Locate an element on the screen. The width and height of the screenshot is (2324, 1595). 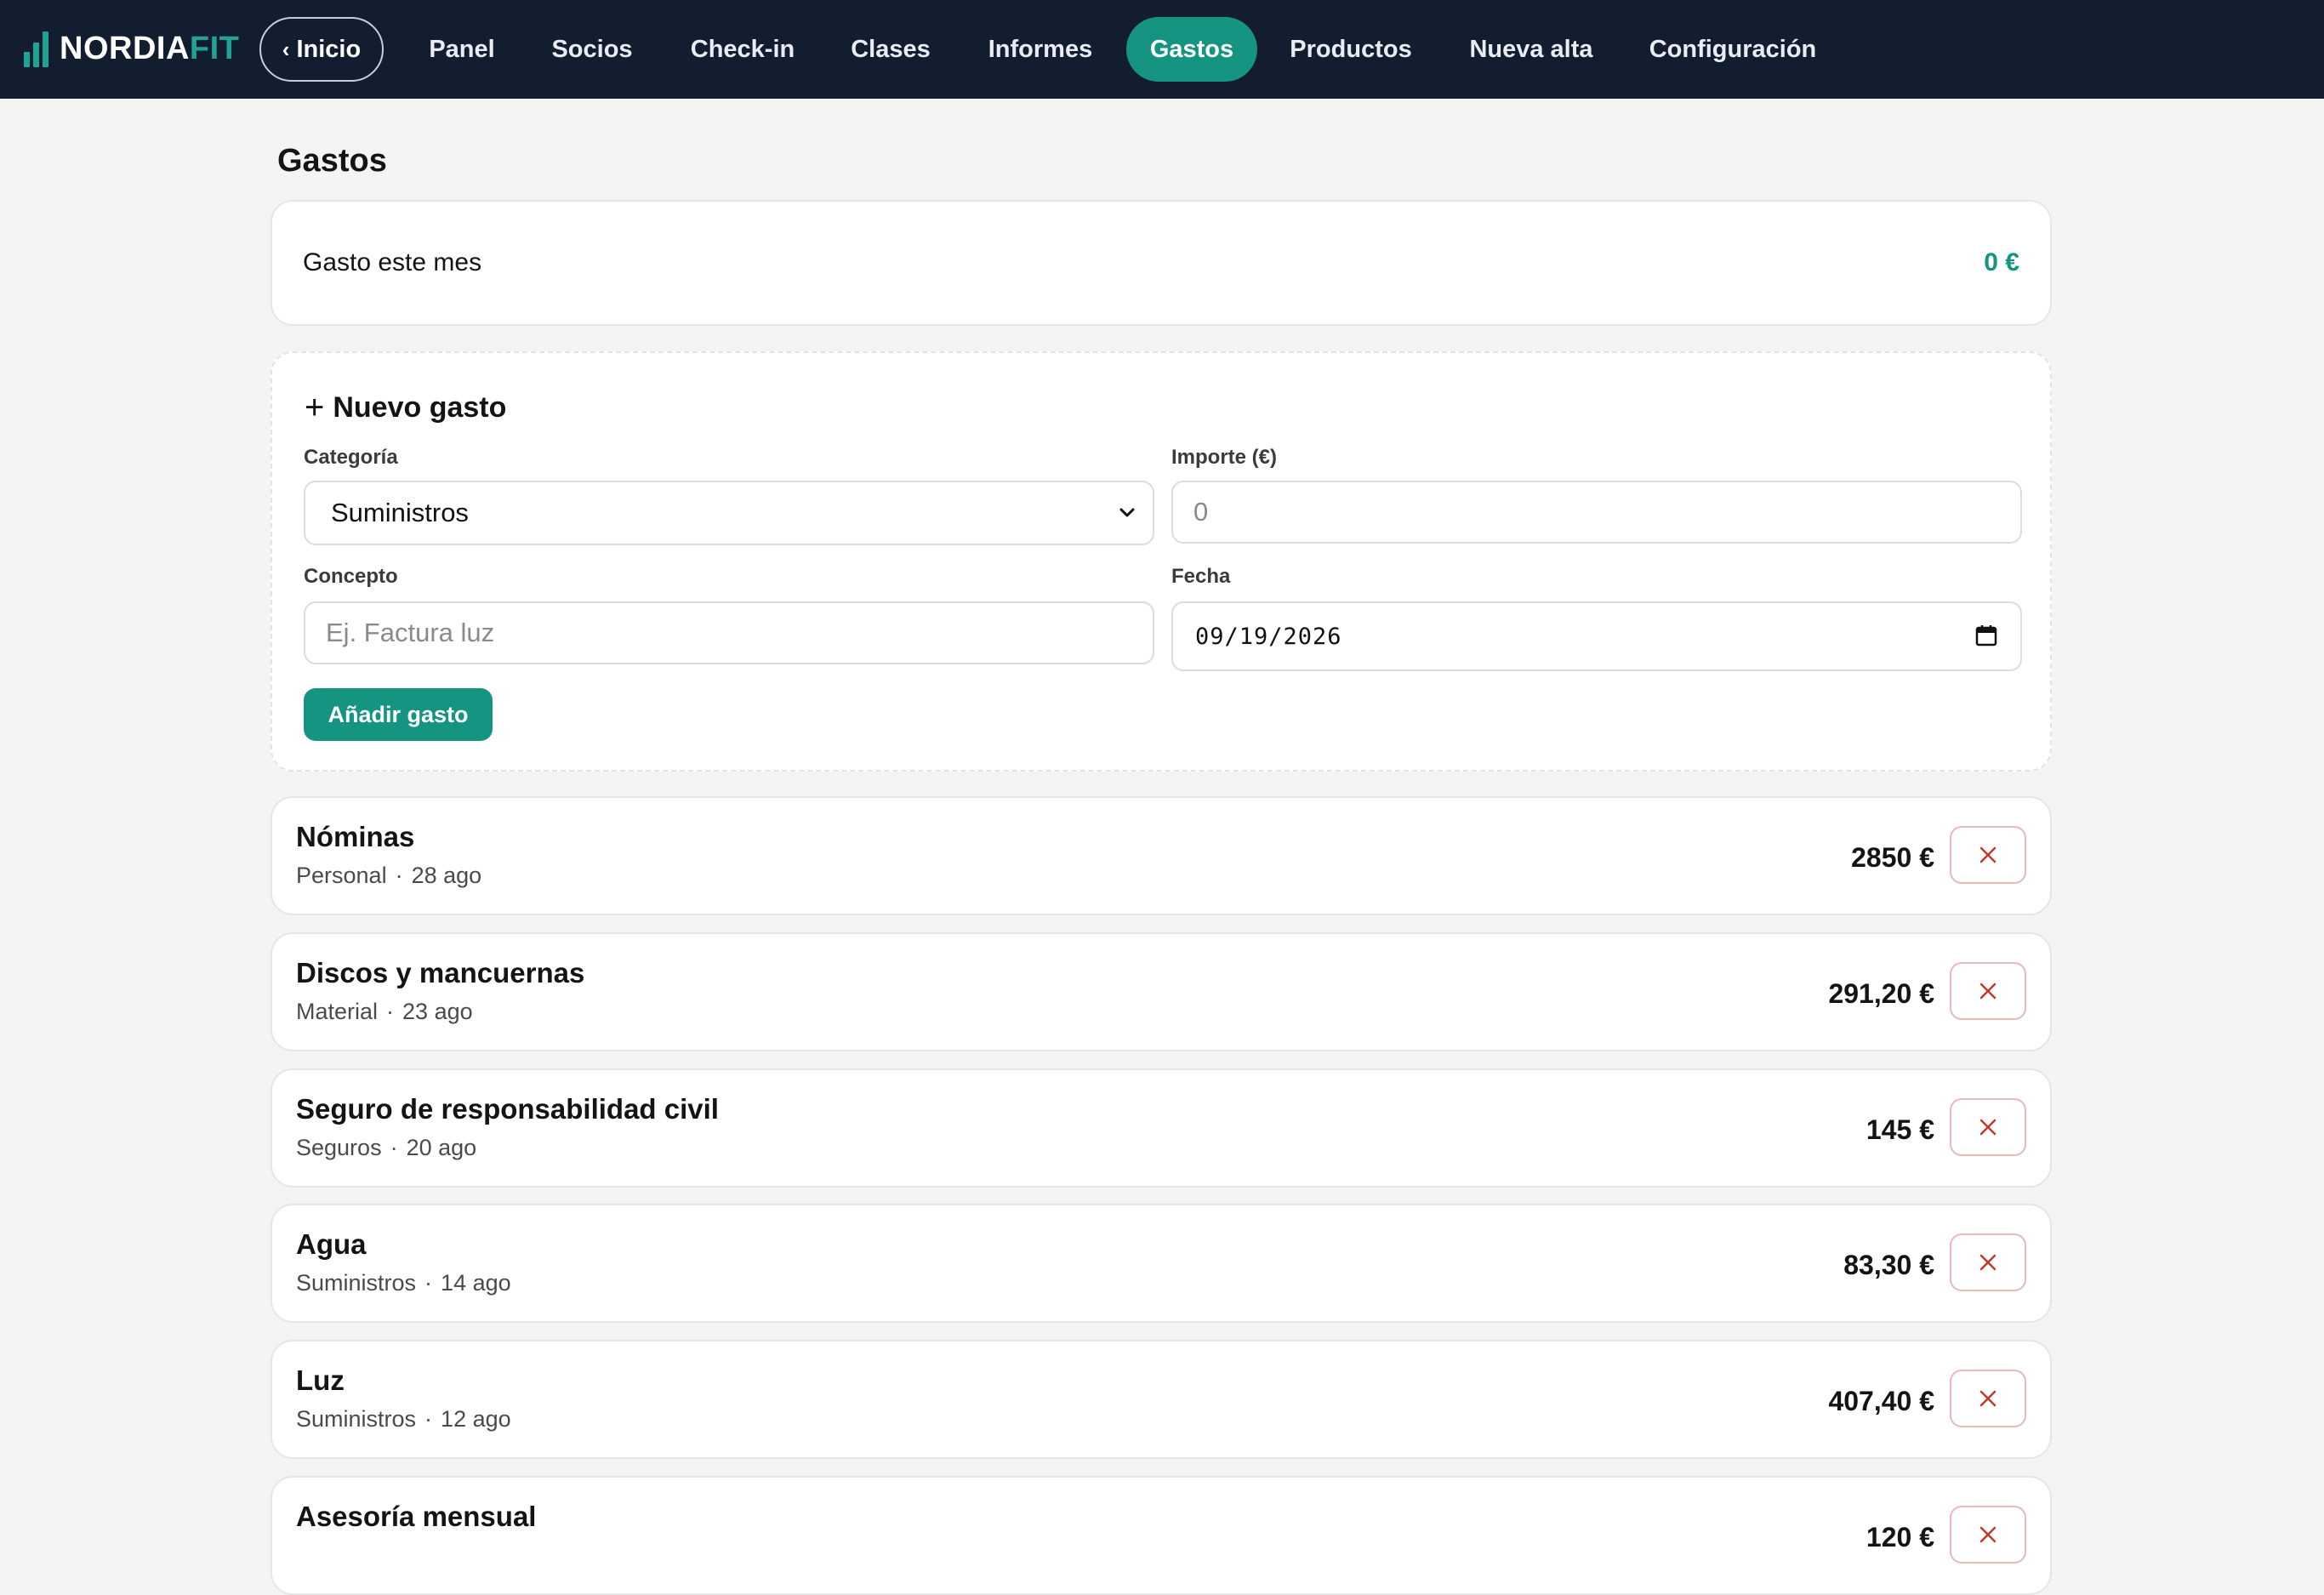
concept-label: Concepto is located at coordinates (351, 576).